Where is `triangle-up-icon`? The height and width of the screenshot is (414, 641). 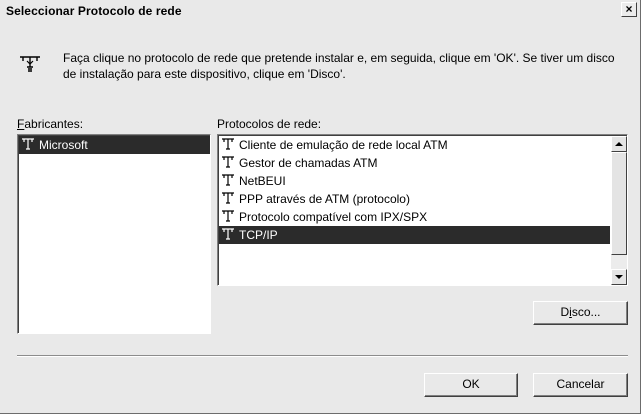 triangle-up-icon is located at coordinates (619, 144).